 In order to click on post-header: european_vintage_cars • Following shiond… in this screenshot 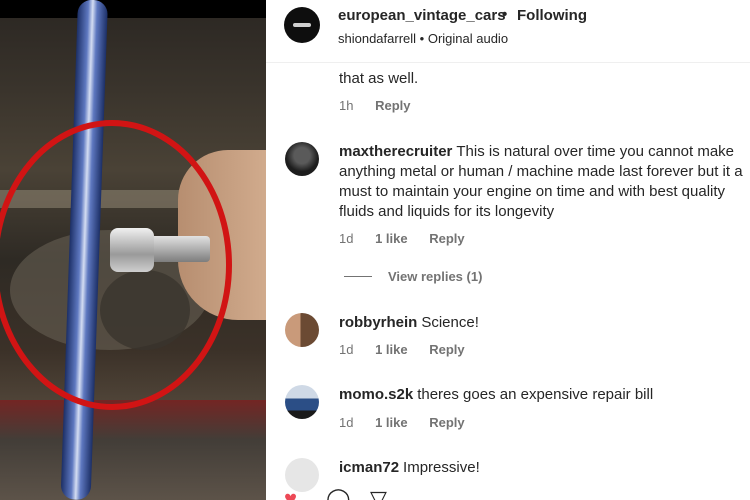, I will do `click(508, 31)`.